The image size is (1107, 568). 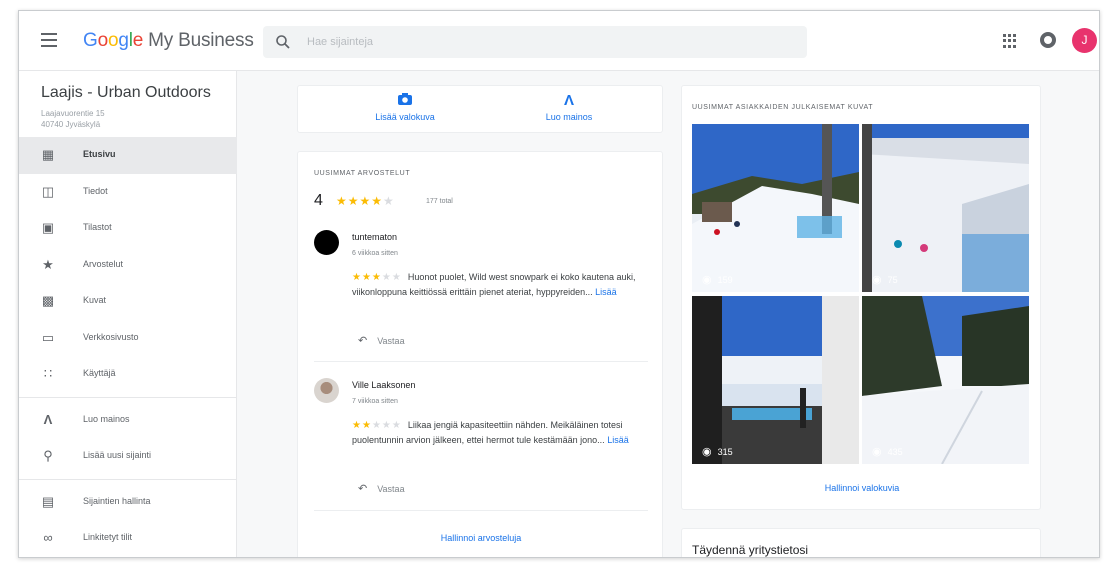 I want to click on customer-photo: ◉ 435, so click(x=945, y=380).